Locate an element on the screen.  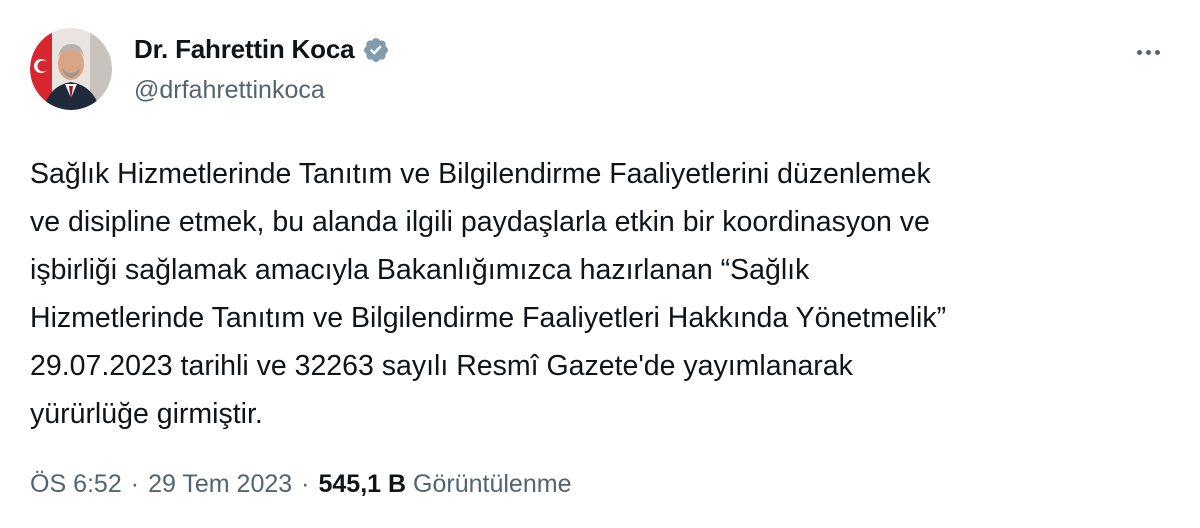
author-name: Dr. Fahrettin Koca is located at coordinates (244, 49).